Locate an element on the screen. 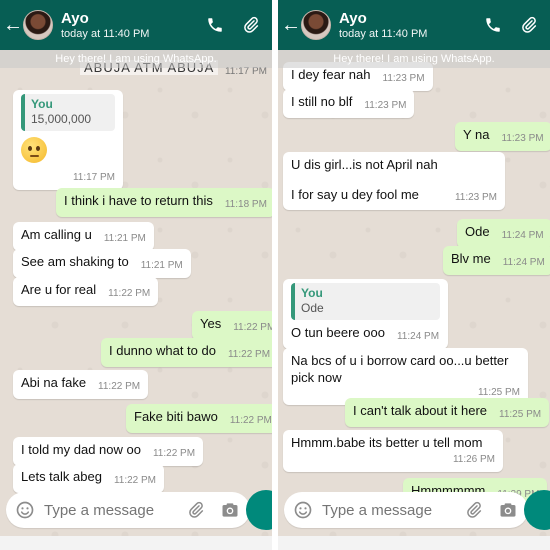 The height and width of the screenshot is (550, 550). message-bubble-outgoing: I dunno what to do 11:22 PM is located at coordinates (186, 352).